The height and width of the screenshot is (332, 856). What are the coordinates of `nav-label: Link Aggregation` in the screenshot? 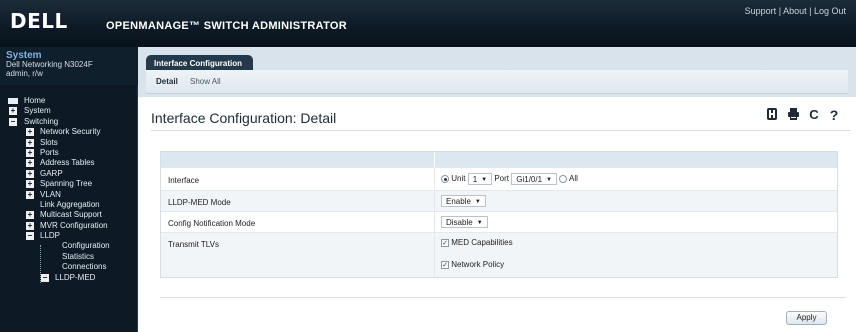 It's located at (70, 204).